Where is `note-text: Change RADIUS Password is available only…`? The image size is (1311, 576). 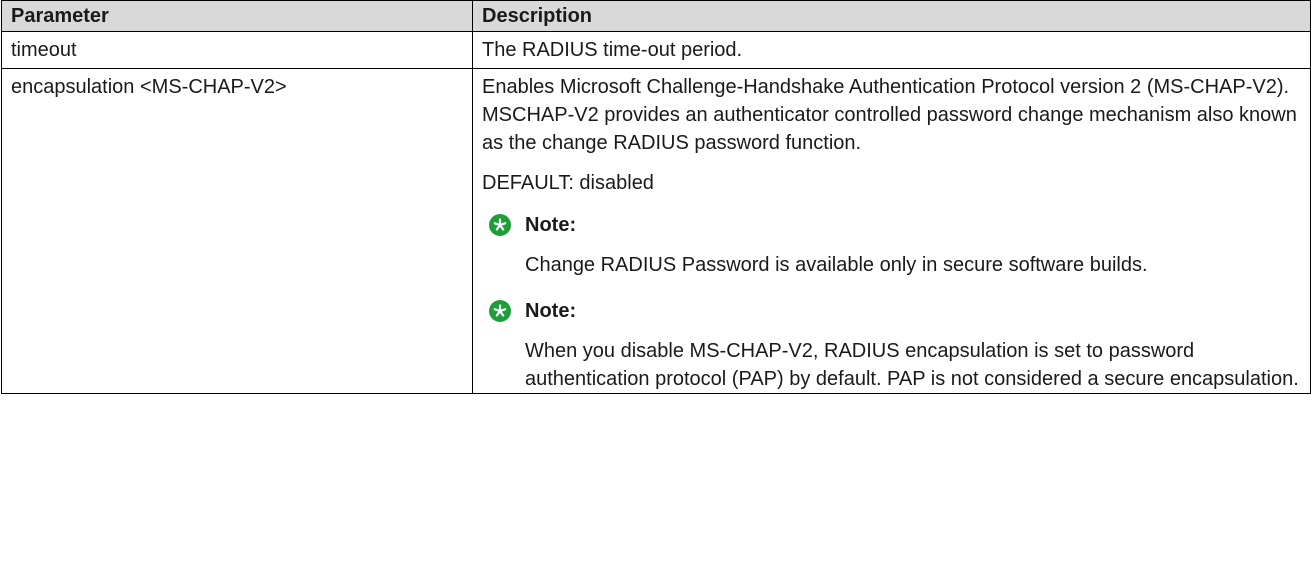
note-text: Change RADIUS Password is available only… is located at coordinates (836, 265).